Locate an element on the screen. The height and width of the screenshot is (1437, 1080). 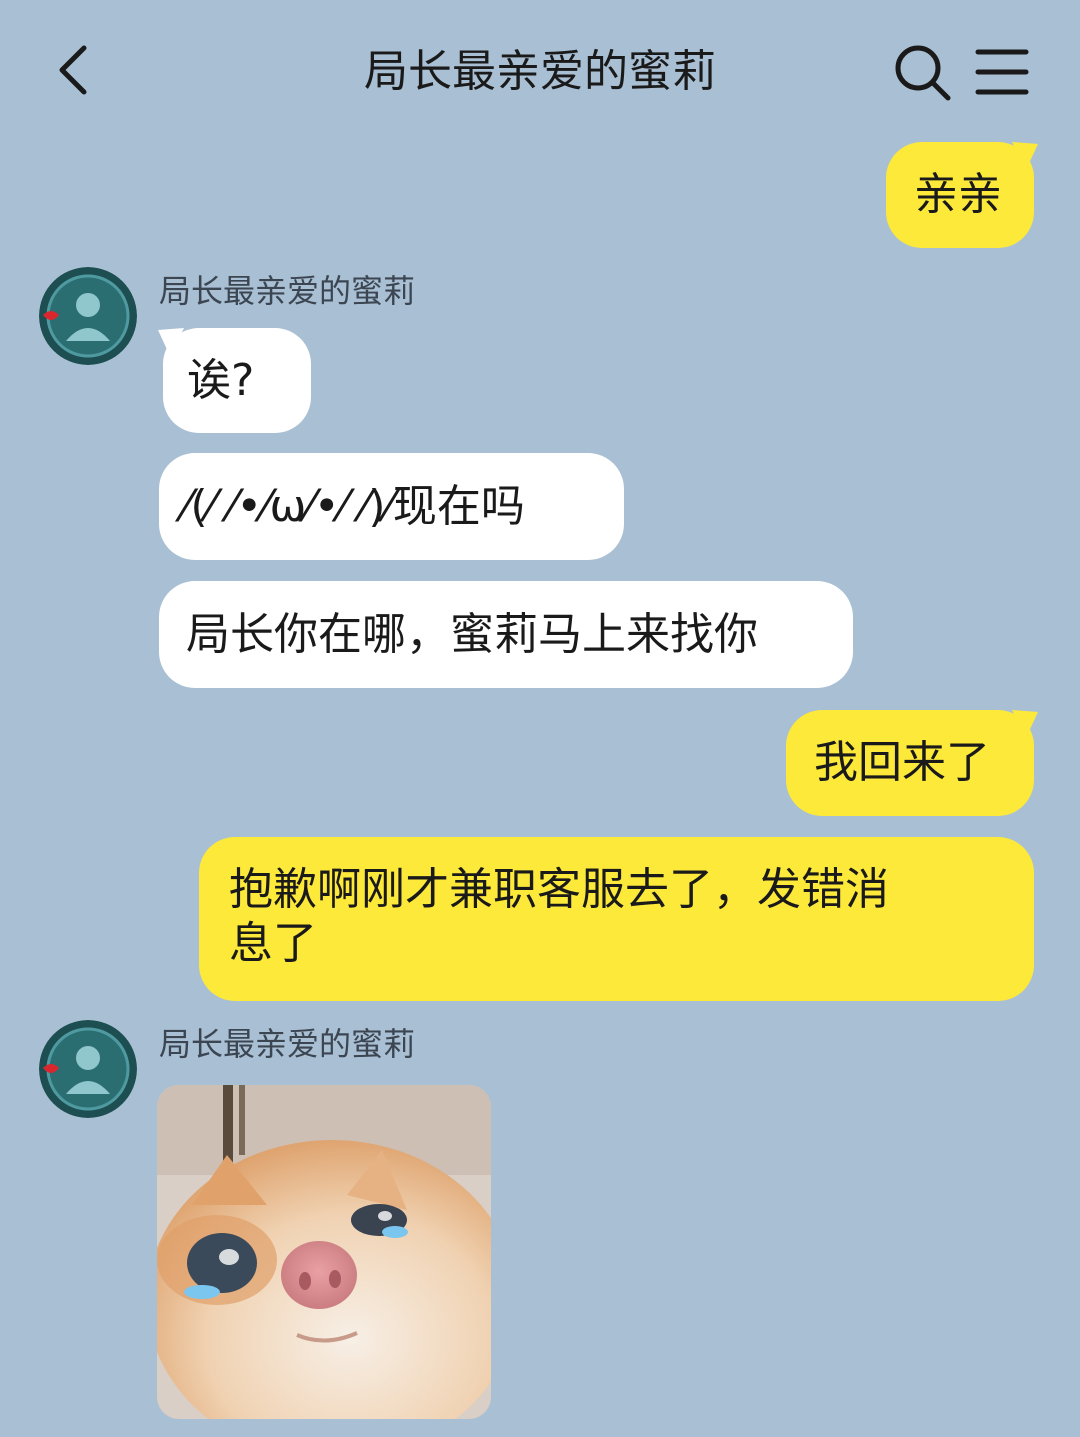
menu-icon is located at coordinates (1002, 72).